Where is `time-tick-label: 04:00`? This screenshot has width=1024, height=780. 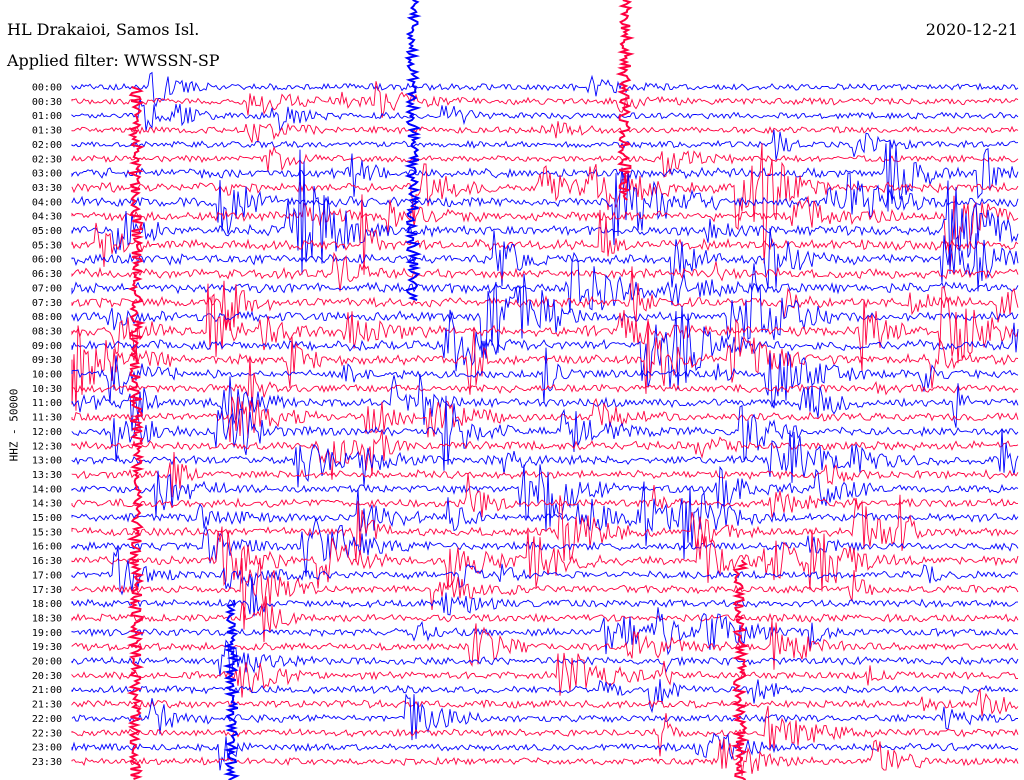 time-tick-label: 04:00 is located at coordinates (47, 202).